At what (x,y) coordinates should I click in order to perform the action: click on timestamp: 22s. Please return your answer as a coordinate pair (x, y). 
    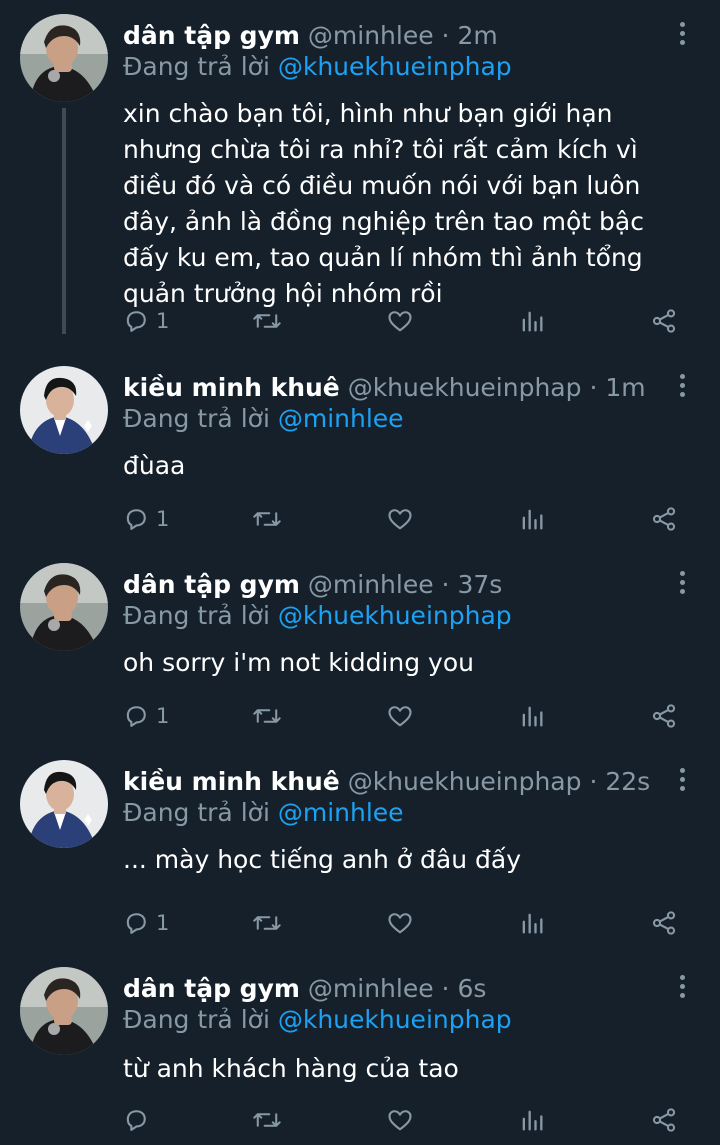
    Looking at the image, I should click on (627, 781).